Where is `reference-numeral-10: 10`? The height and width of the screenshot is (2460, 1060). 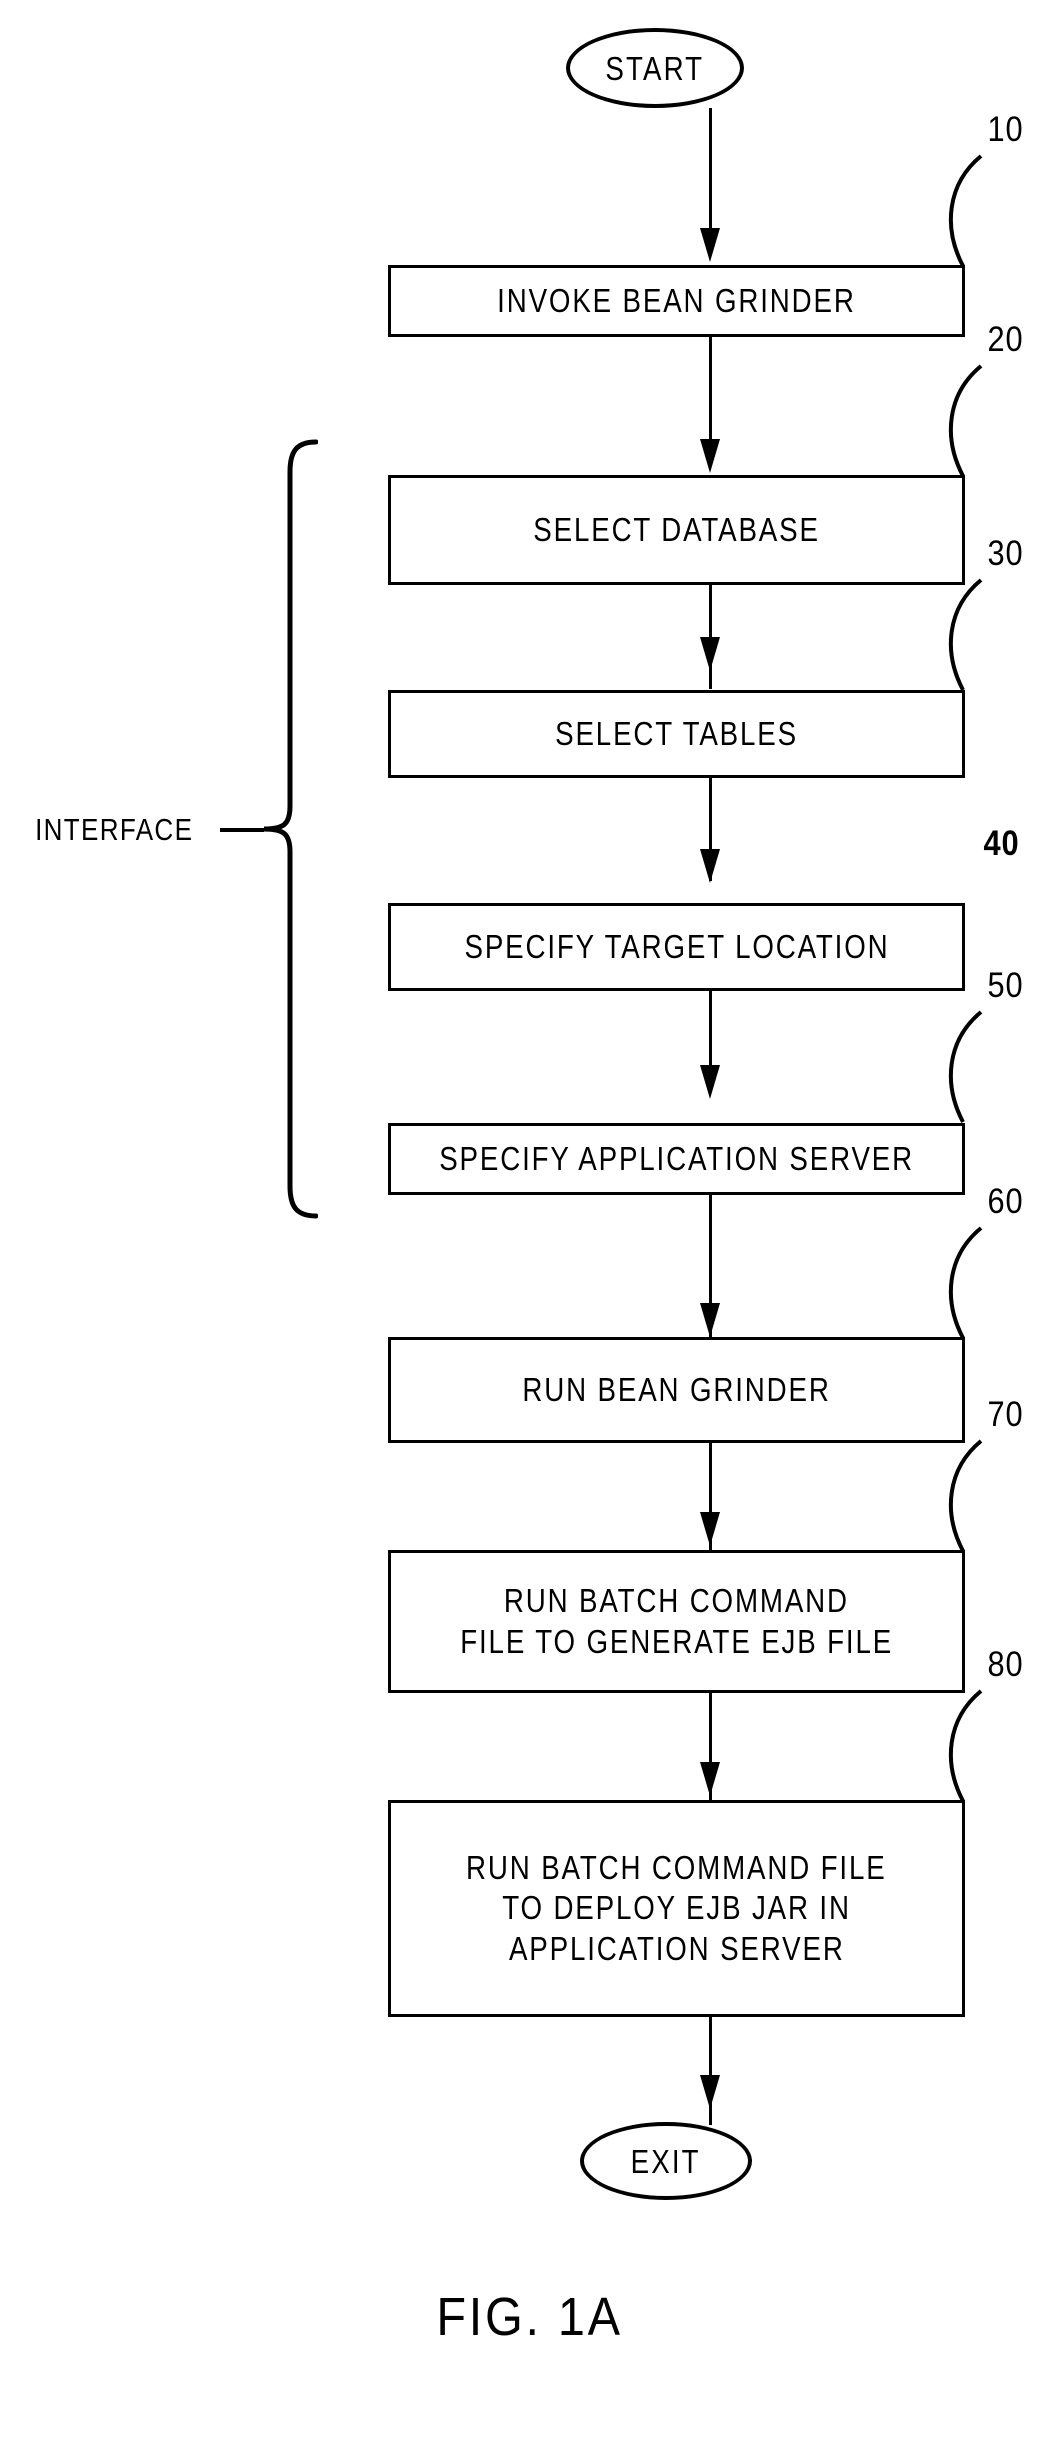 reference-numeral-10: 10 is located at coordinates (1005, 129).